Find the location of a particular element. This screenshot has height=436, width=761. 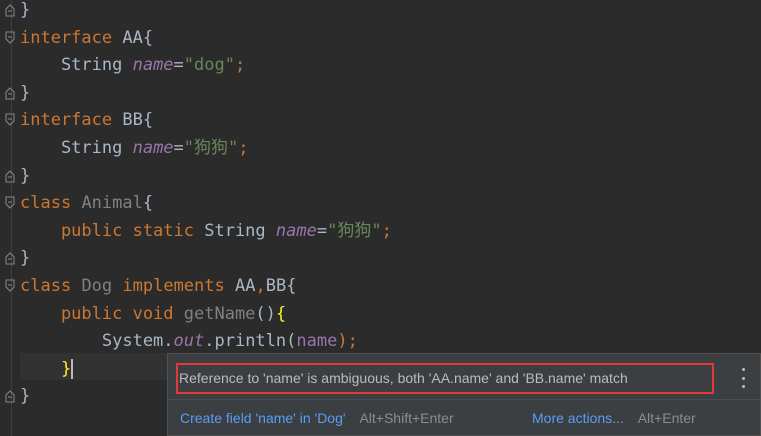

code-token: implements is located at coordinates (173, 286).